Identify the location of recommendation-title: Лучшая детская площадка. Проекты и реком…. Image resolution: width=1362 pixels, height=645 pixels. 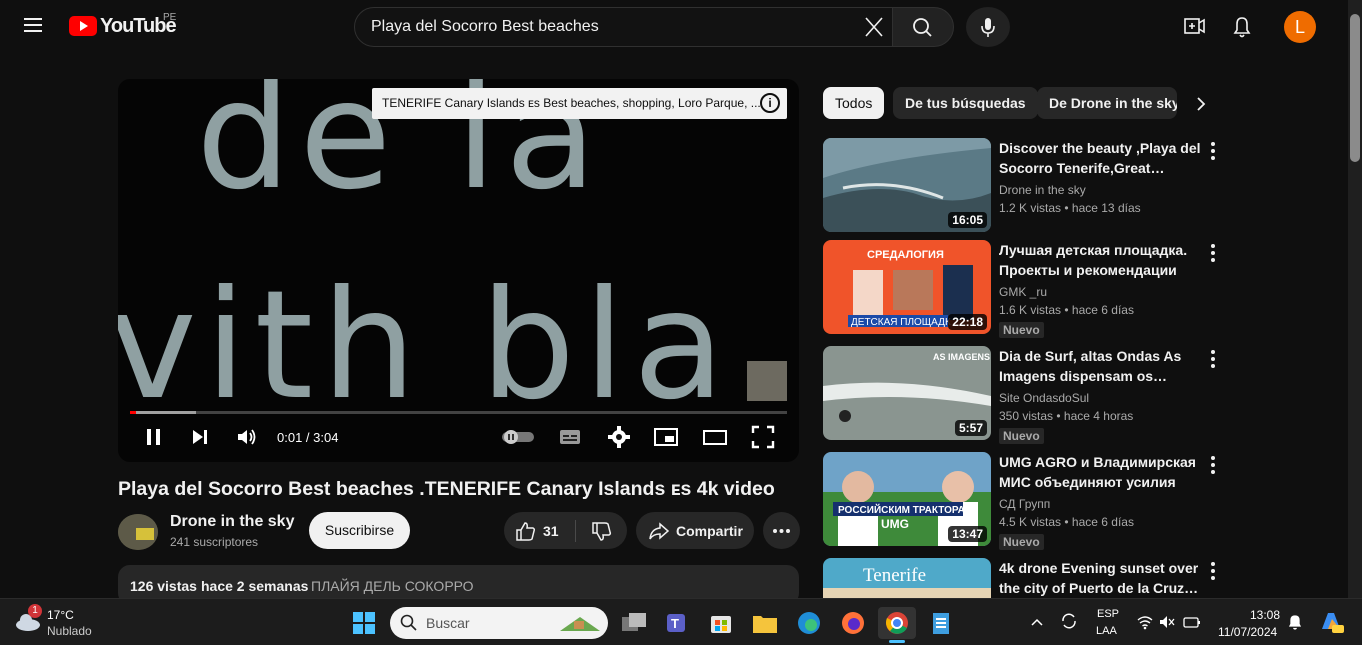
(1101, 260).